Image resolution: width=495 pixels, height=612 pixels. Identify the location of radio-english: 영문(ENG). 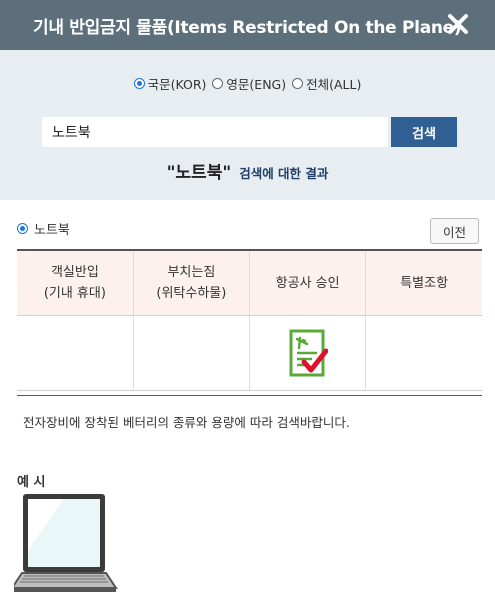
(249, 83).